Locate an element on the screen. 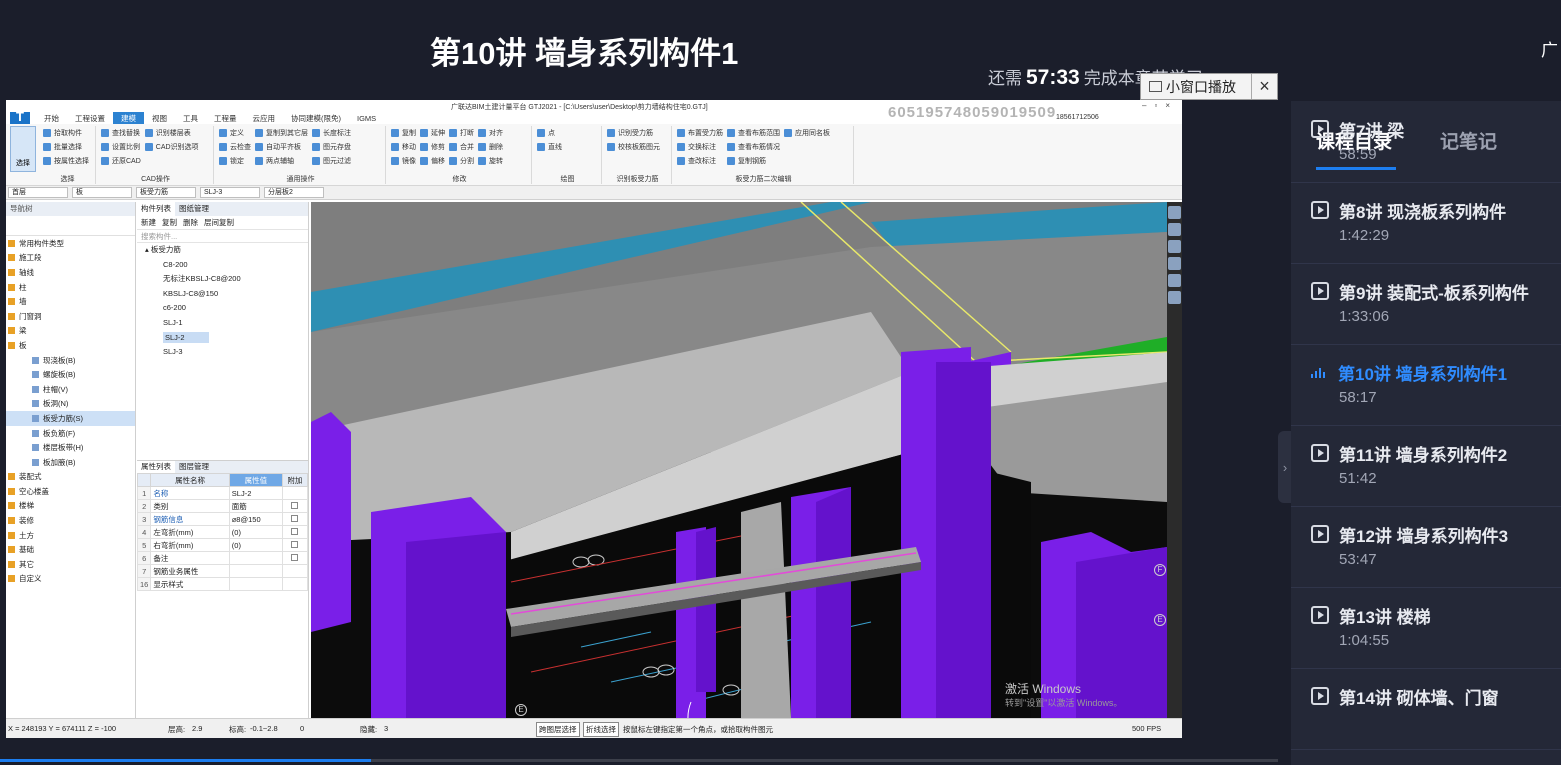 This screenshot has height=765, width=1561. property-value: SLJ-2 is located at coordinates (255, 493).